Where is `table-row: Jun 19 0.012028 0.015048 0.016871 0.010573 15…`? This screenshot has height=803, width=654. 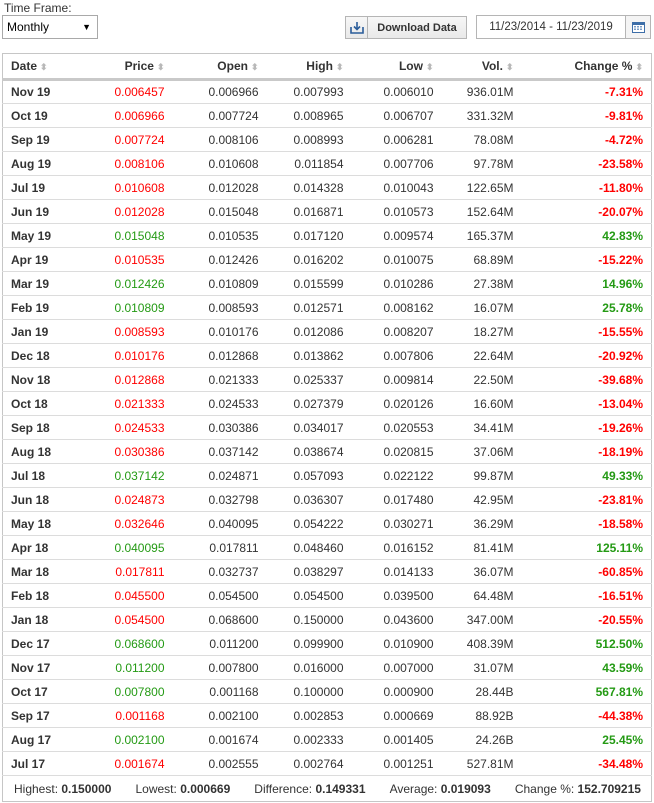 table-row: Jun 19 0.012028 0.015048 0.016871 0.010573 15… is located at coordinates (327, 211).